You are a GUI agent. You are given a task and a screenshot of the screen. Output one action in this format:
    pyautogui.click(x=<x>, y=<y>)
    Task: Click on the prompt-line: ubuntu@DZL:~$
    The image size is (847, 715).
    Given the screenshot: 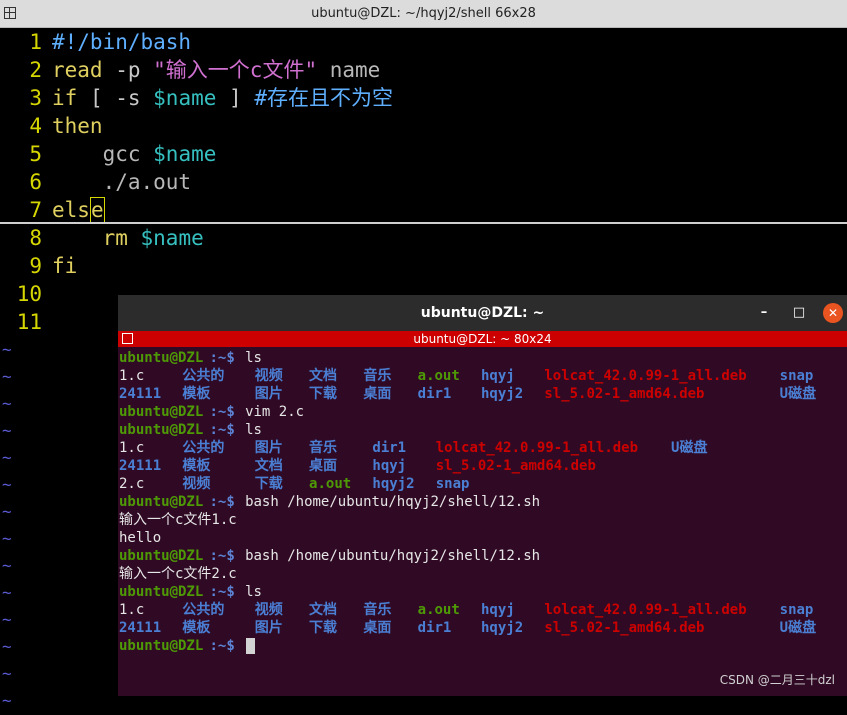 What is the action you would take?
    pyautogui.click(x=482, y=646)
    